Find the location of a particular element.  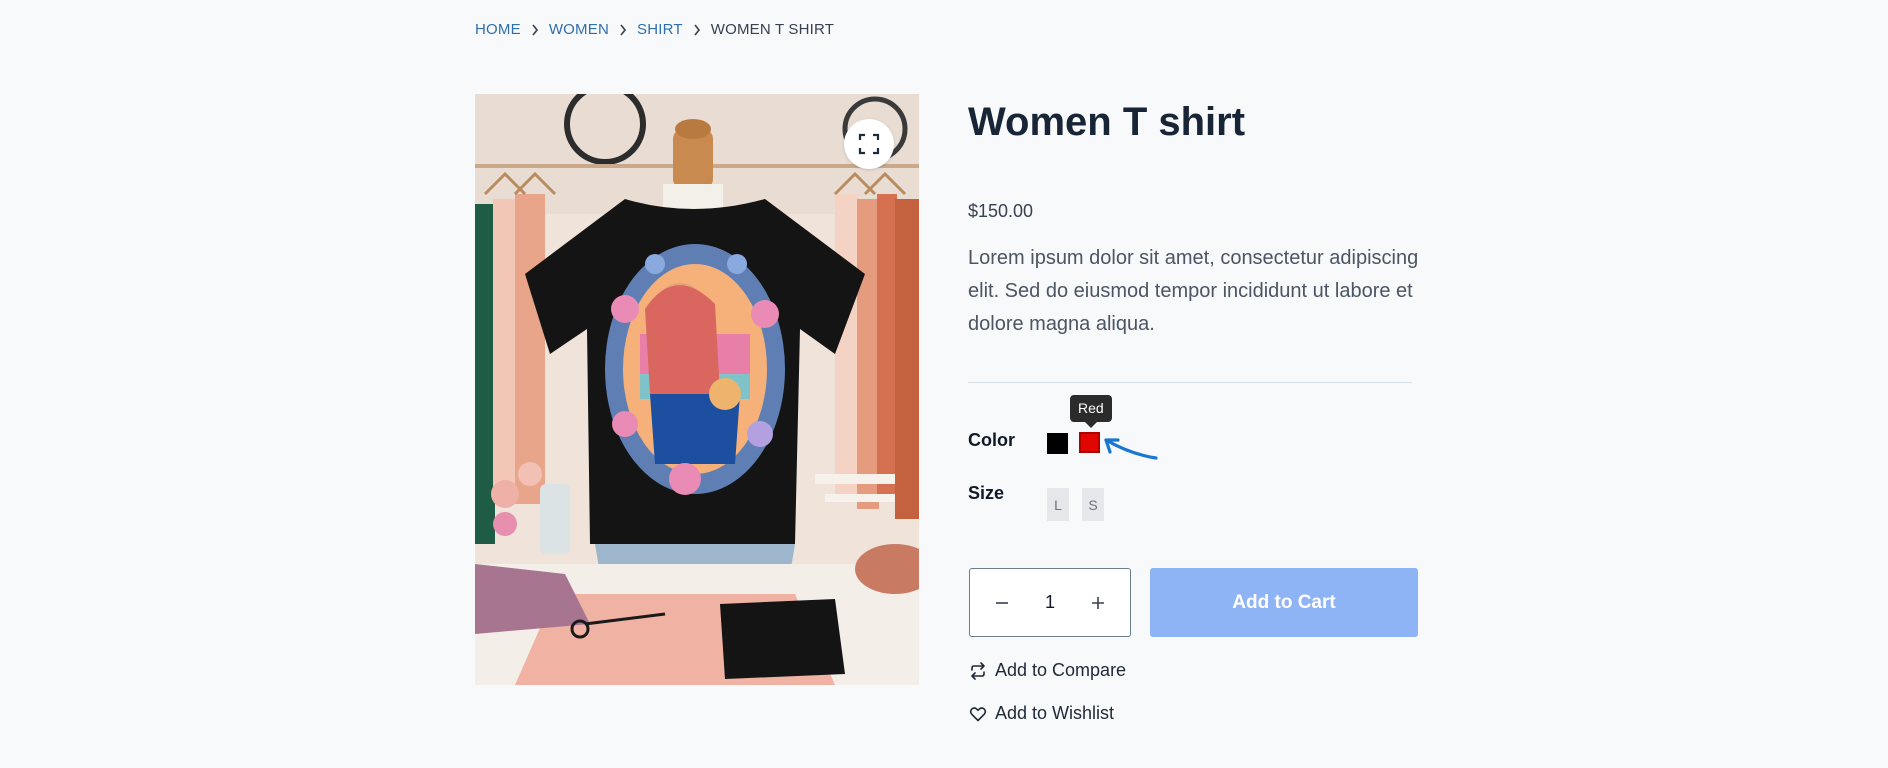

divider is located at coordinates (1190, 382).